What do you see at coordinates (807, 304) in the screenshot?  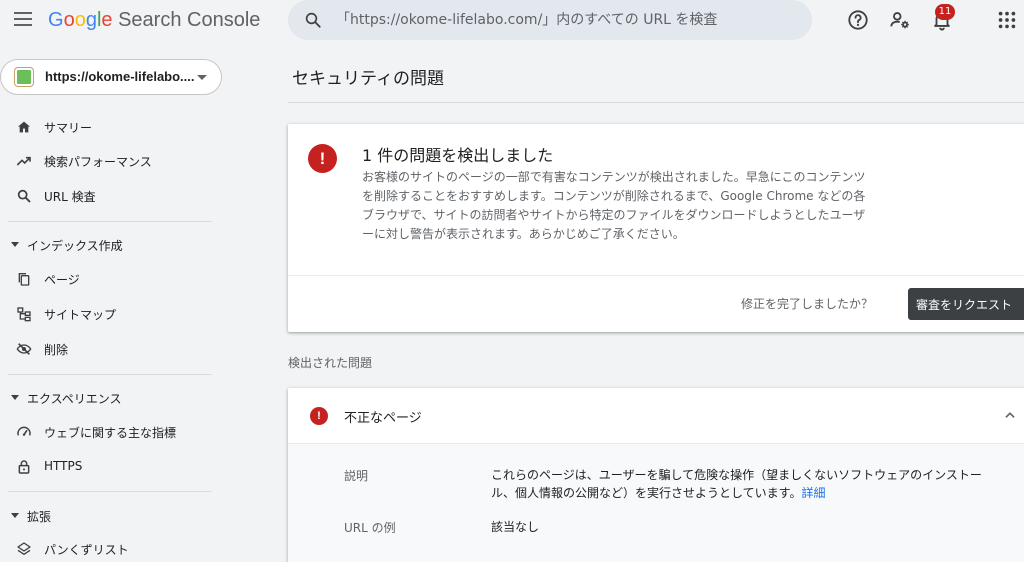 I see `fixed-question-text: 修正を完了しましたか？` at bounding box center [807, 304].